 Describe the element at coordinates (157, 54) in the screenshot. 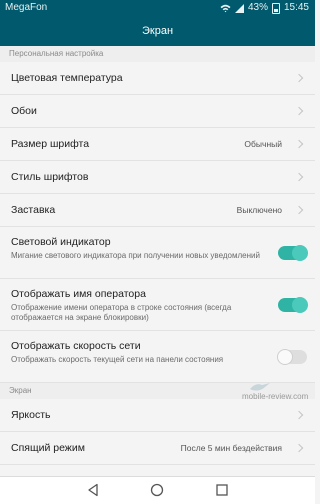

I see `section-header-personal: Персональная настройка` at that location.